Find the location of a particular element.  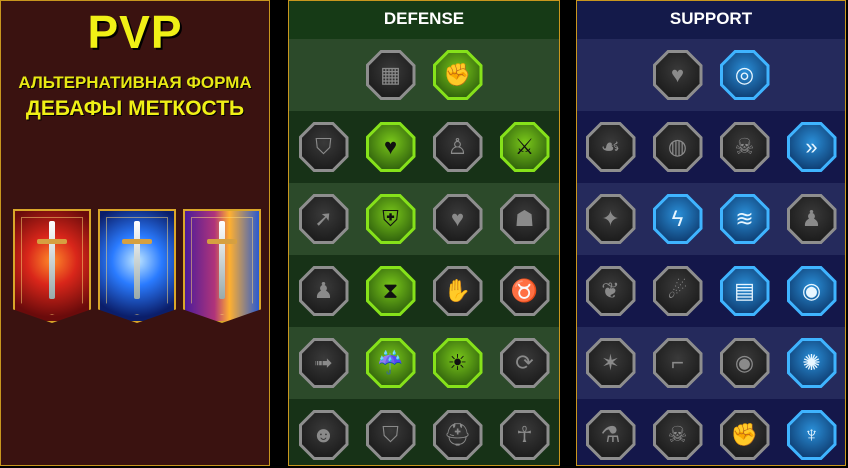

glyph: ➟ is located at coordinates (323, 362).